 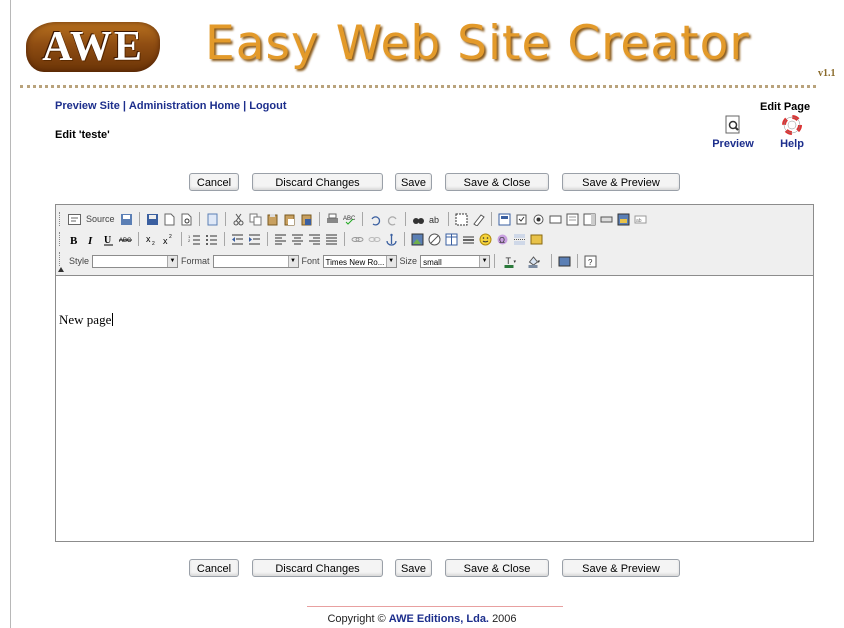 What do you see at coordinates (417, 239) in the screenshot?
I see `image-icon` at bounding box center [417, 239].